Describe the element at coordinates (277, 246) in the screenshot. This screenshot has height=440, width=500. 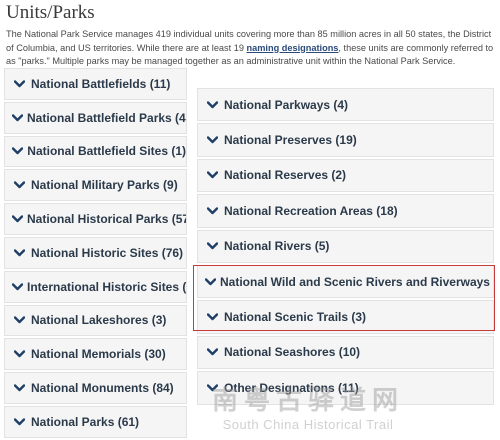
I see `accordion-item-label: National Rivers (5)` at that location.